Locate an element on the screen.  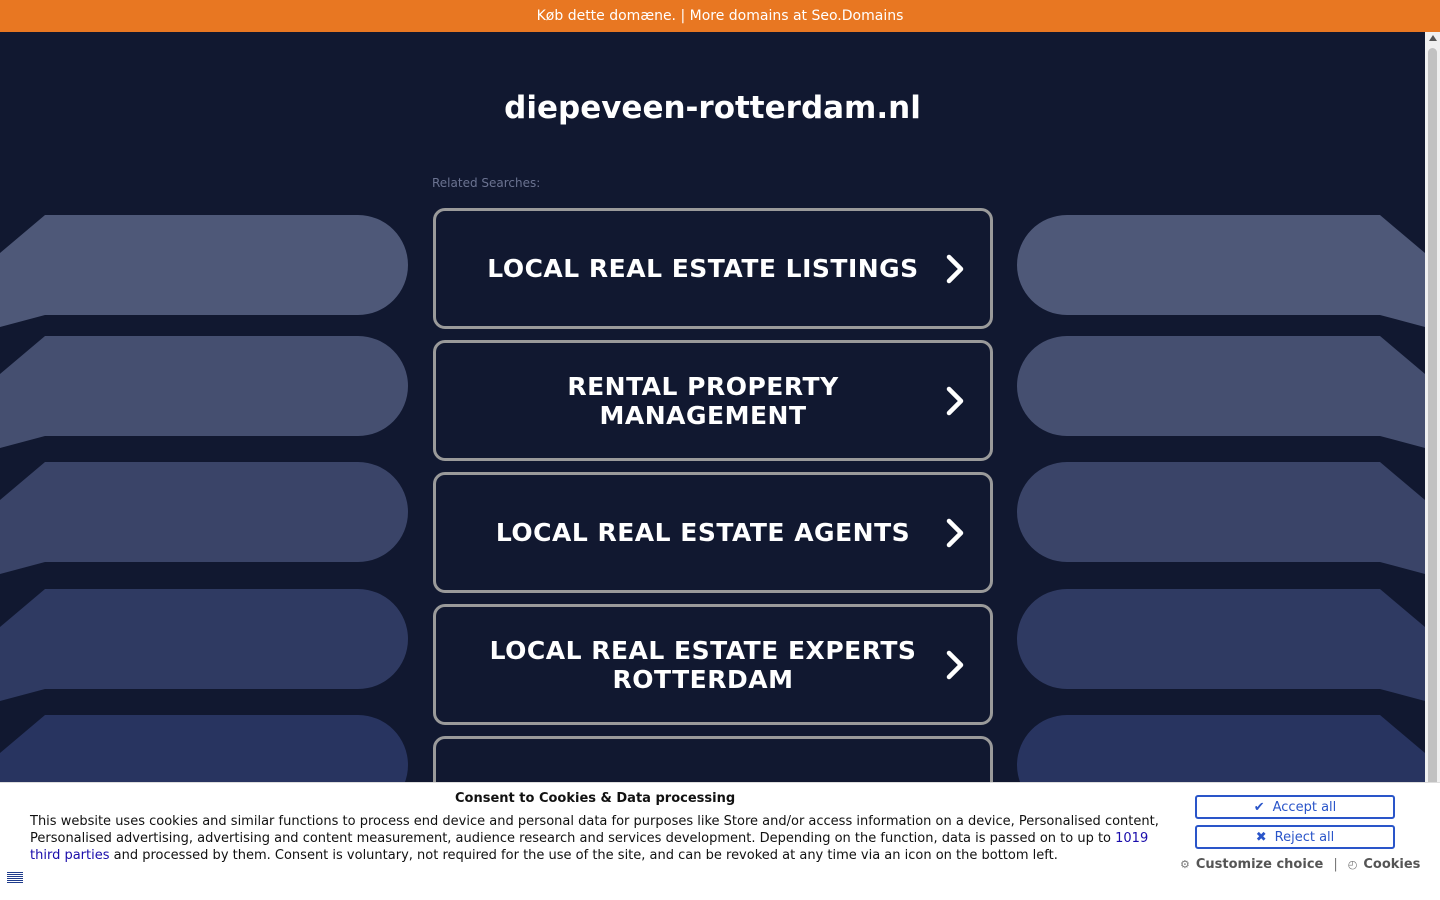
page-scrollbar is located at coordinates (1432, 466).